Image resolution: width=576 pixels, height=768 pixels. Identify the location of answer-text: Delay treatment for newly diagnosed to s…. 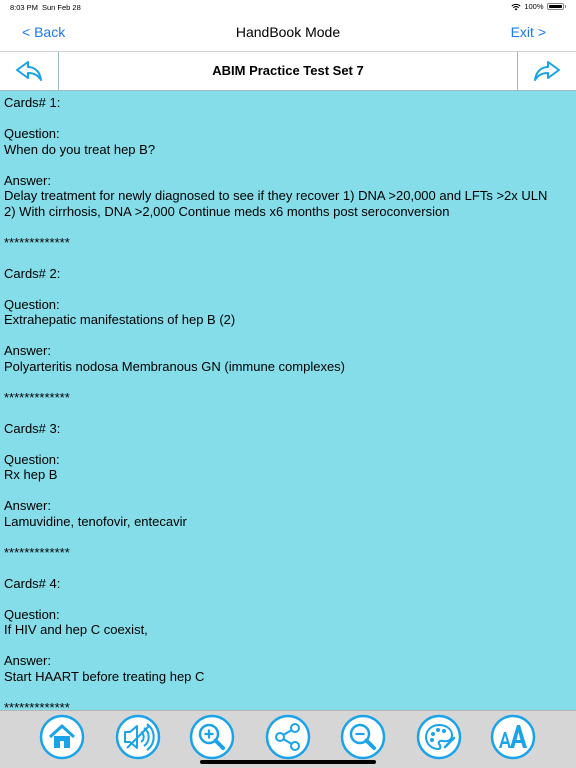
(276, 195).